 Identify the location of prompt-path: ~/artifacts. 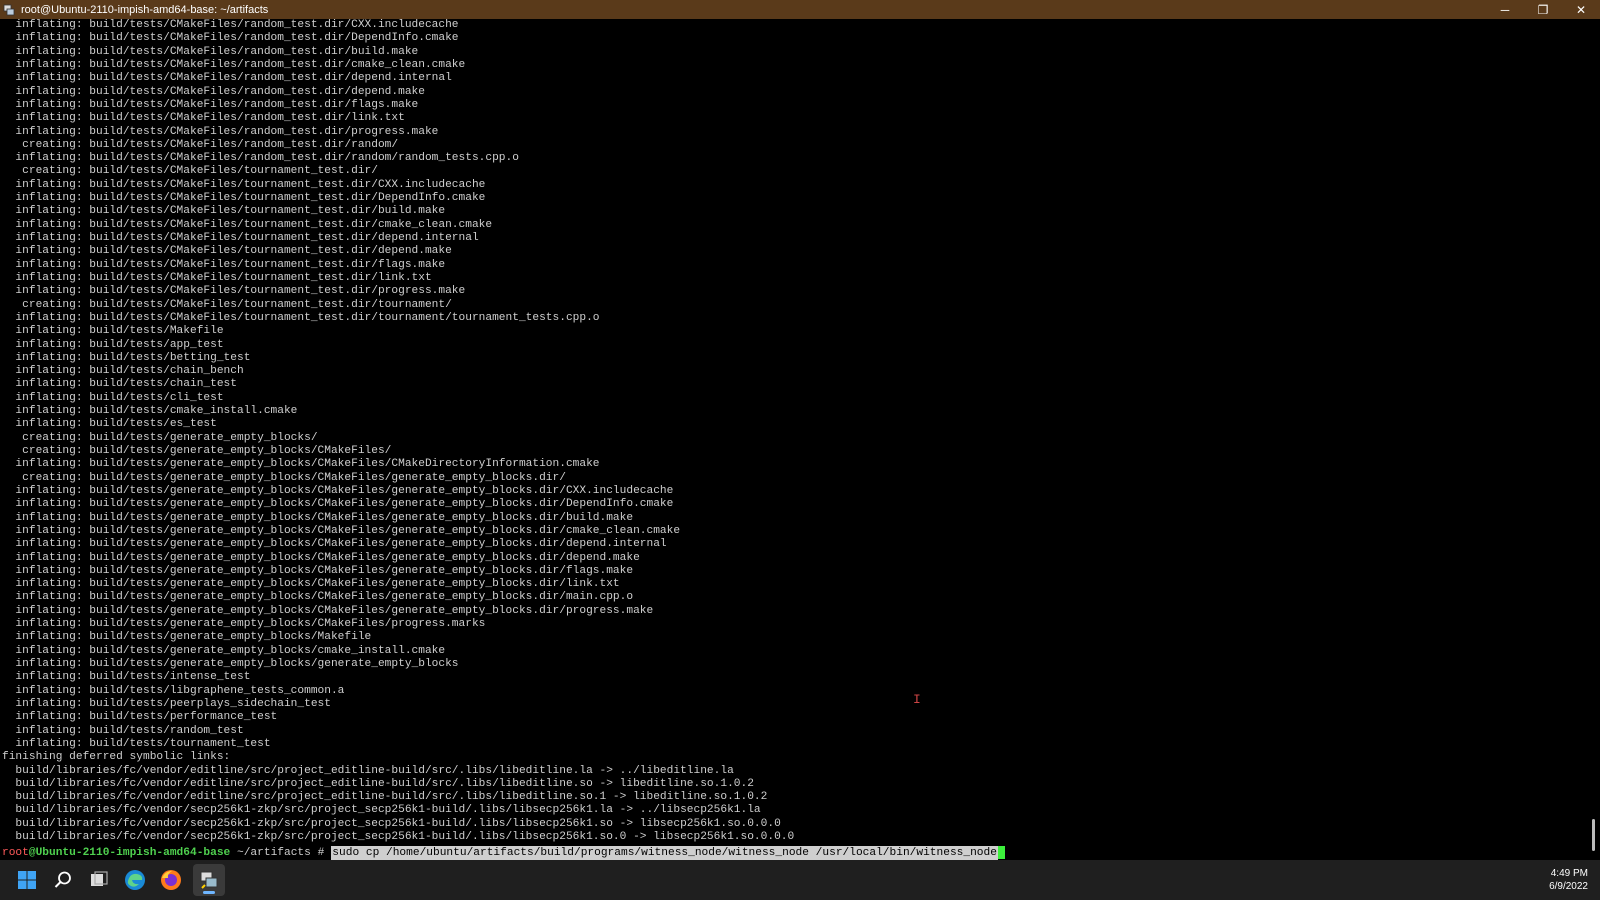
(270, 853).